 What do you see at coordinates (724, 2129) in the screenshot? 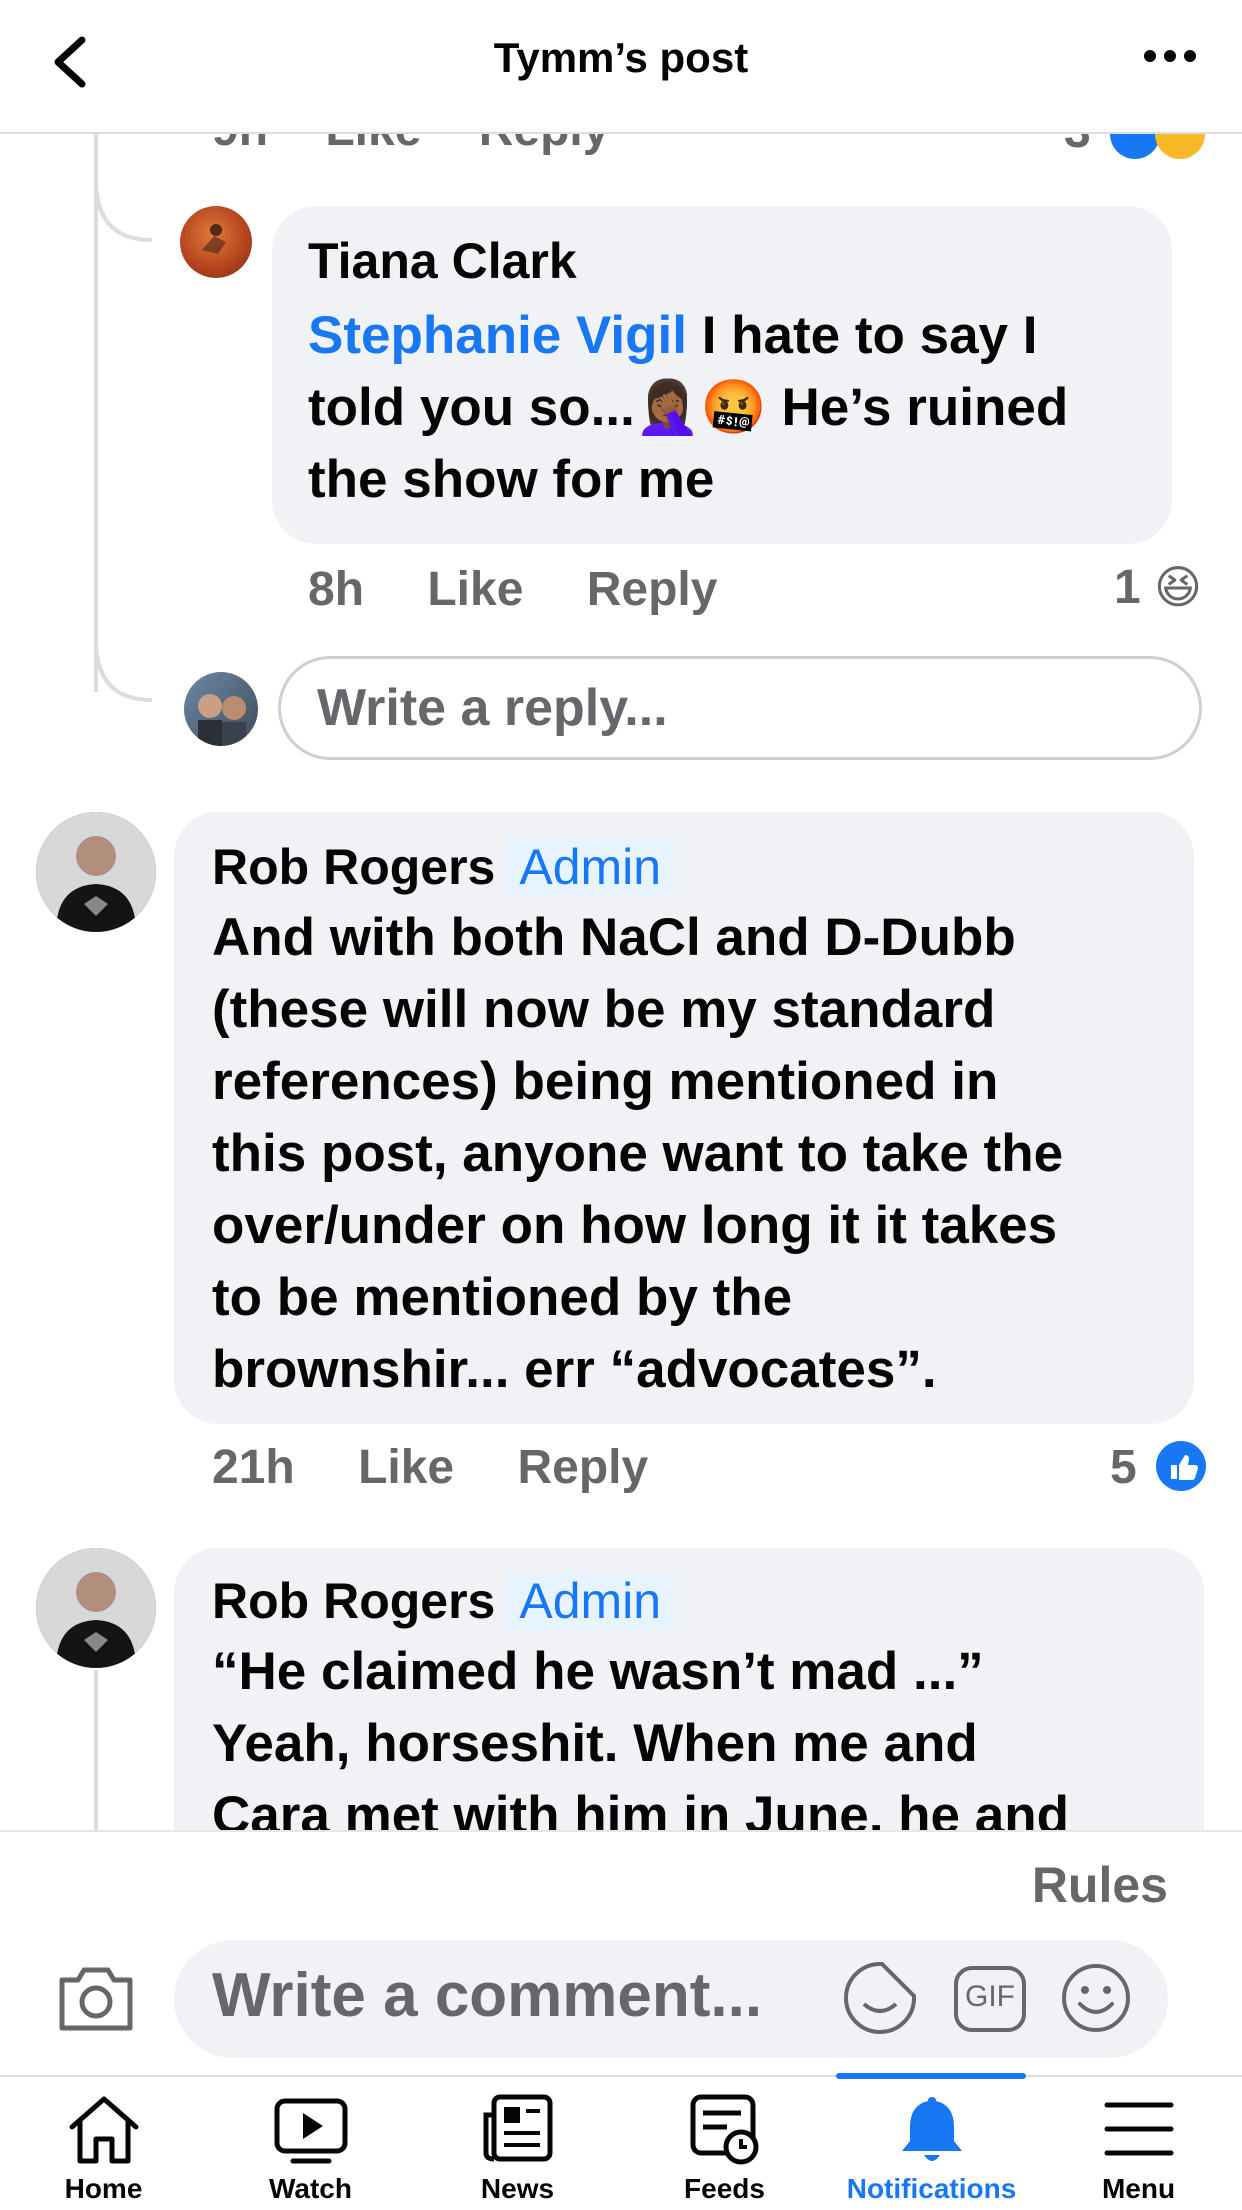
I see `feeds-icon` at bounding box center [724, 2129].